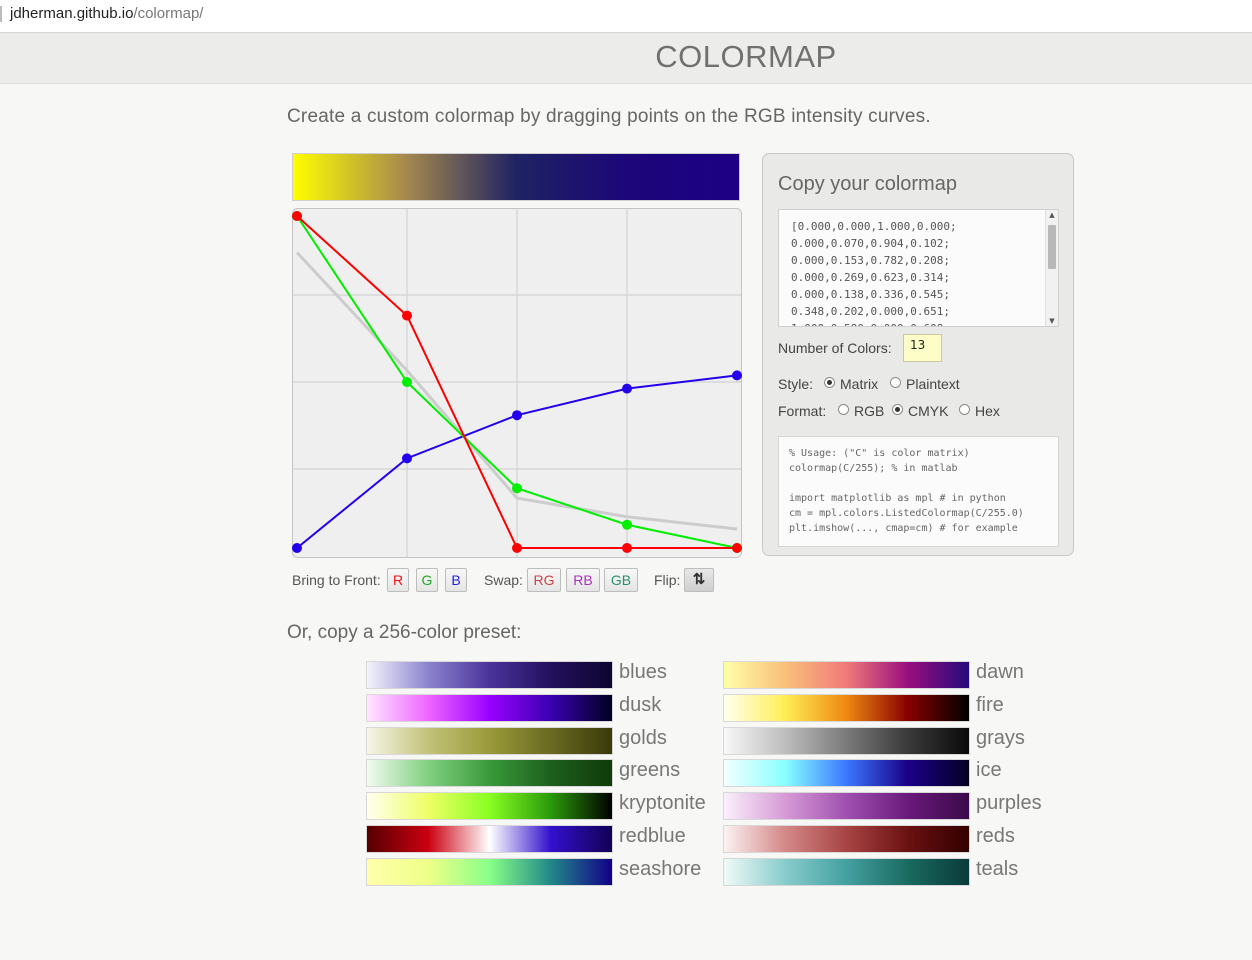 This screenshot has height=960, width=1252. Describe the element at coordinates (489, 675) in the screenshot. I see `preset-blues-bar` at that location.